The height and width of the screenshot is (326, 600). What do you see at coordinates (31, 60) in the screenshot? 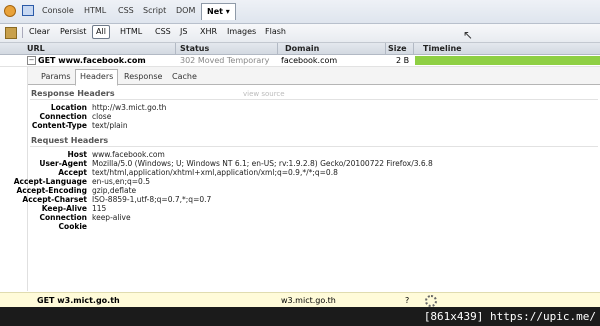
I see `collapse-toggle-icon: −` at bounding box center [31, 60].